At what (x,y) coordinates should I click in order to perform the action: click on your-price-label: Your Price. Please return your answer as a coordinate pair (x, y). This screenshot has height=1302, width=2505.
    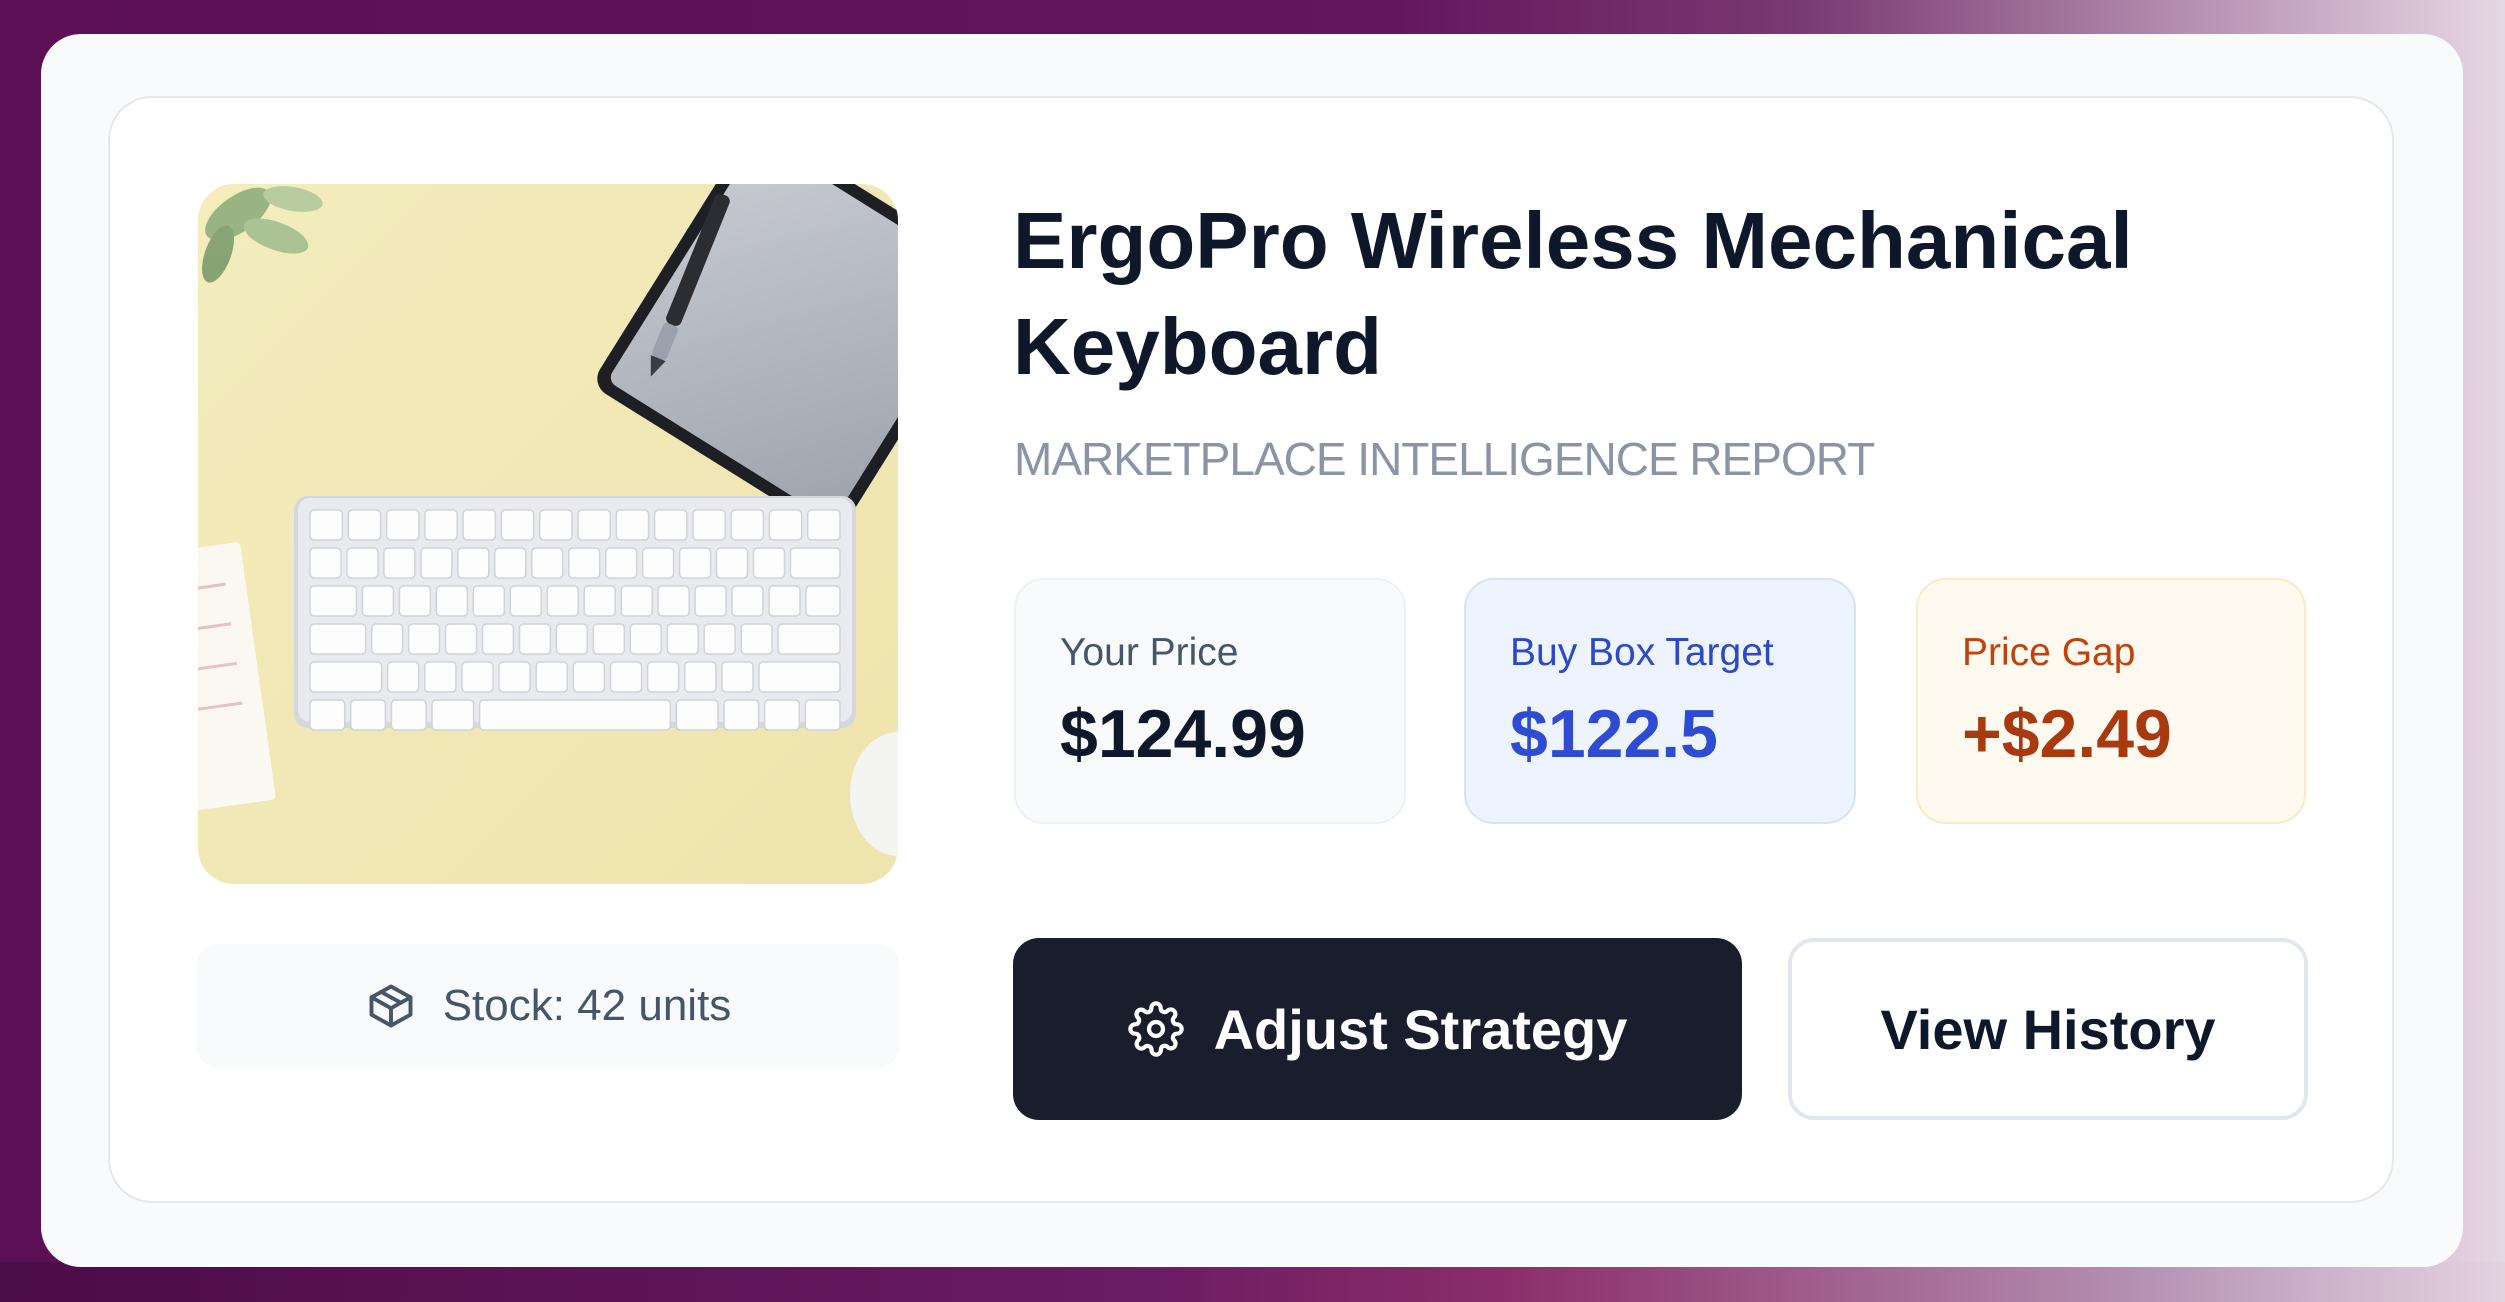
    Looking at the image, I should click on (1149, 652).